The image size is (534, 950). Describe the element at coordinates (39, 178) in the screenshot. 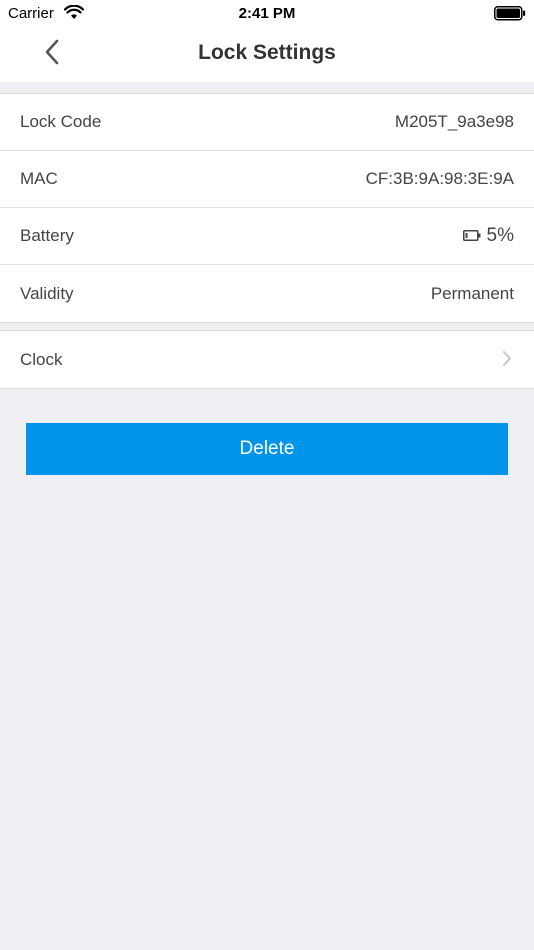

I see `mac-label: MAC` at that location.